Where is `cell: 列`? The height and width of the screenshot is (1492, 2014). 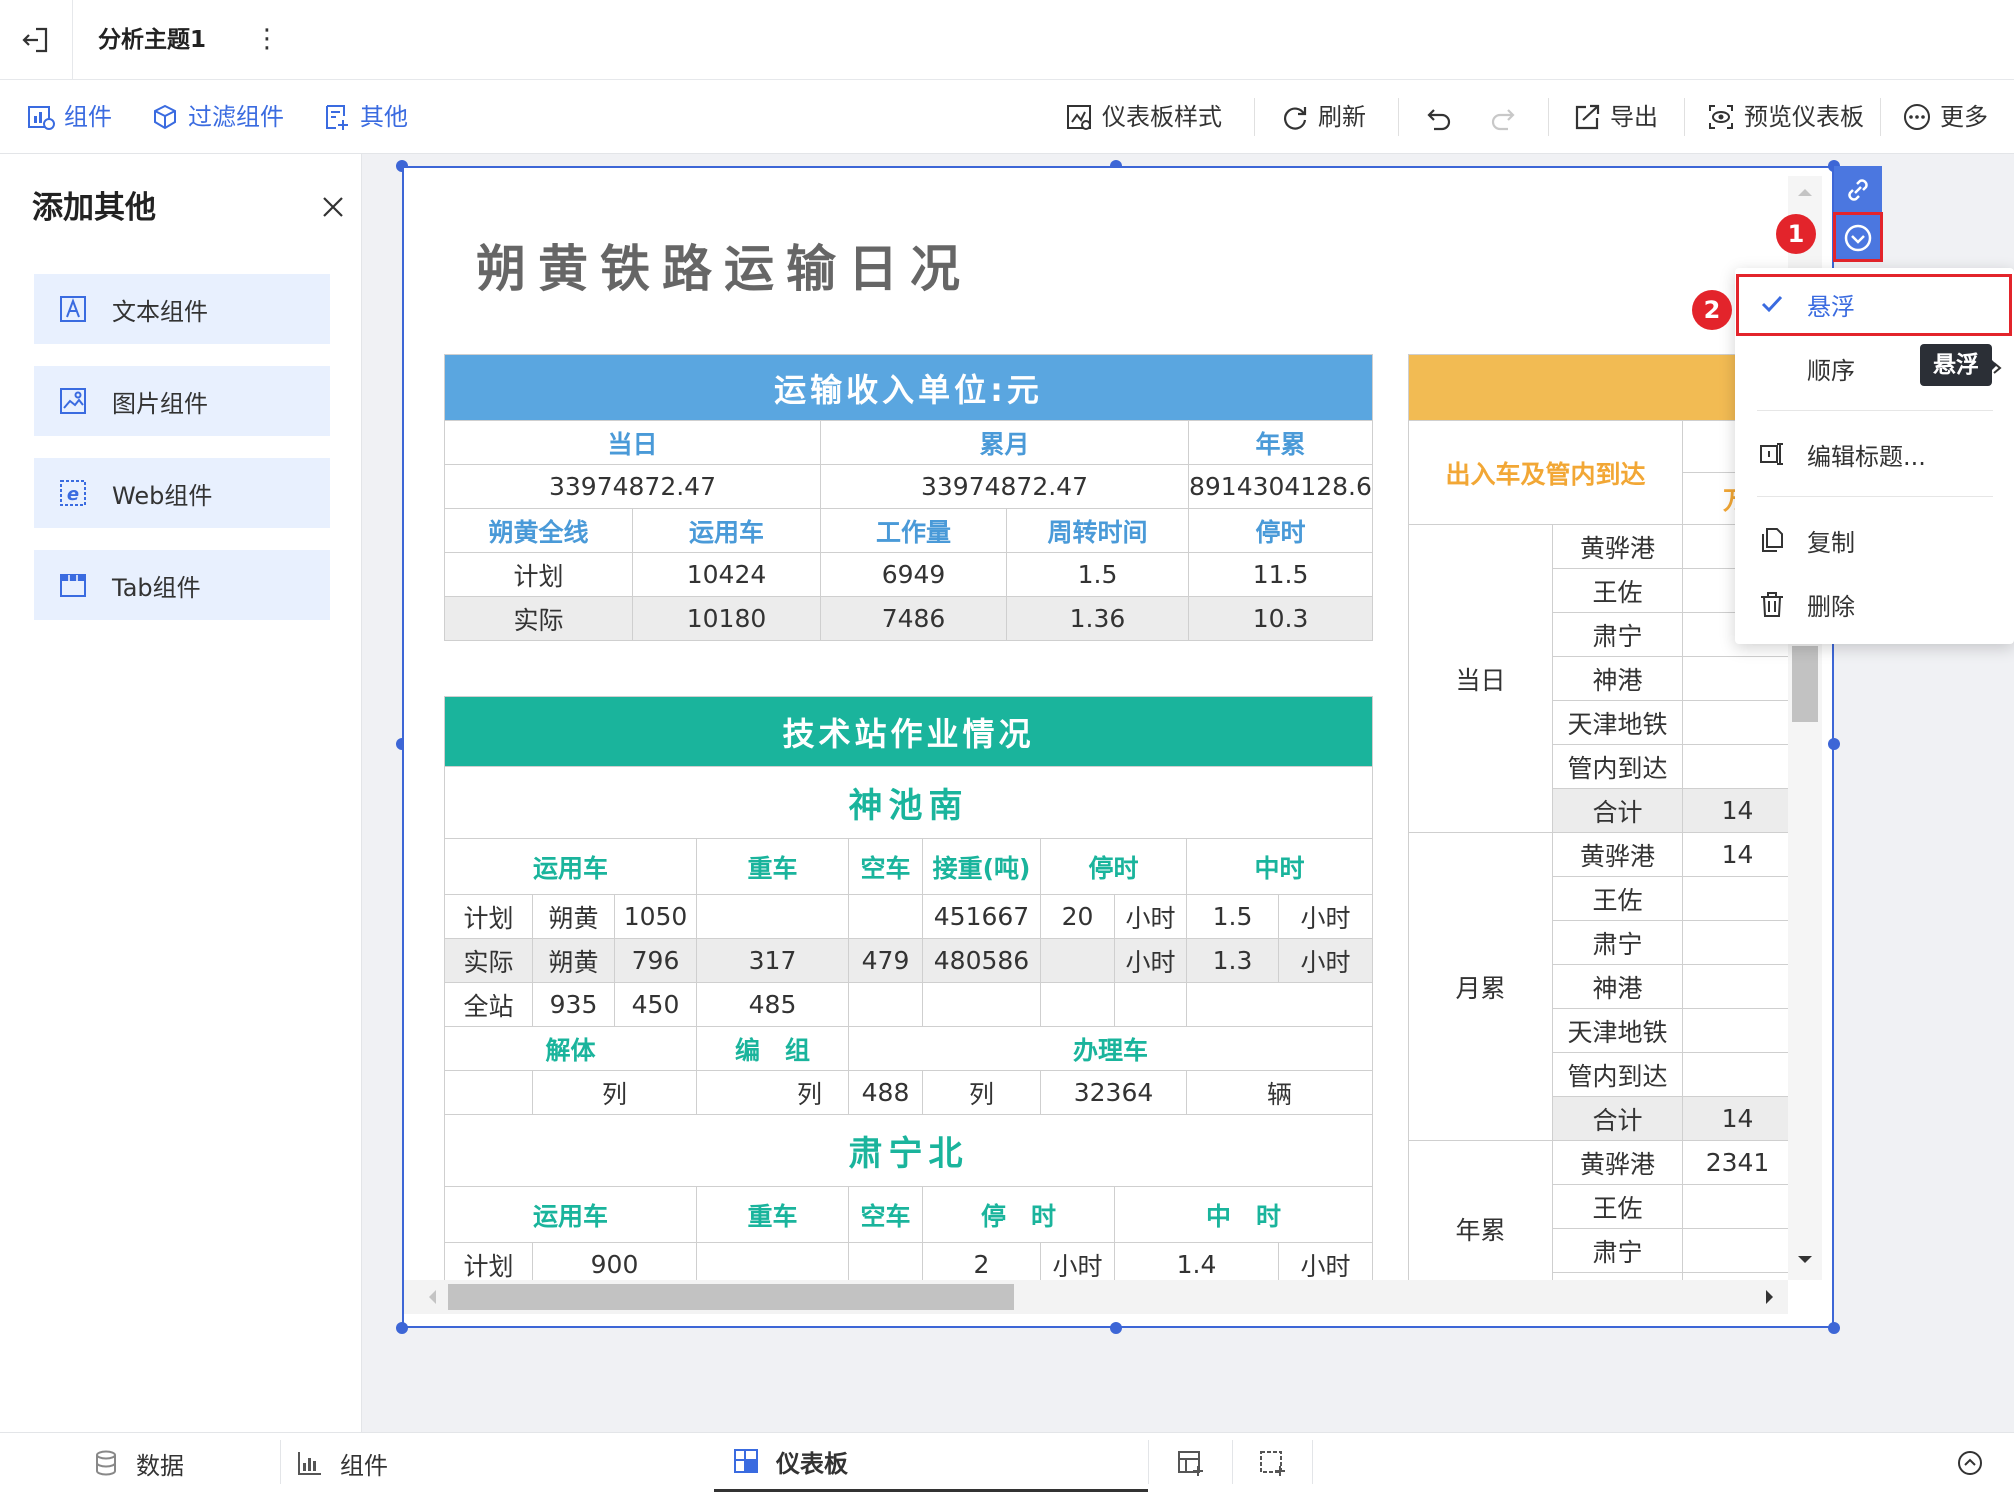
cell: 列 is located at coordinates (772, 1092).